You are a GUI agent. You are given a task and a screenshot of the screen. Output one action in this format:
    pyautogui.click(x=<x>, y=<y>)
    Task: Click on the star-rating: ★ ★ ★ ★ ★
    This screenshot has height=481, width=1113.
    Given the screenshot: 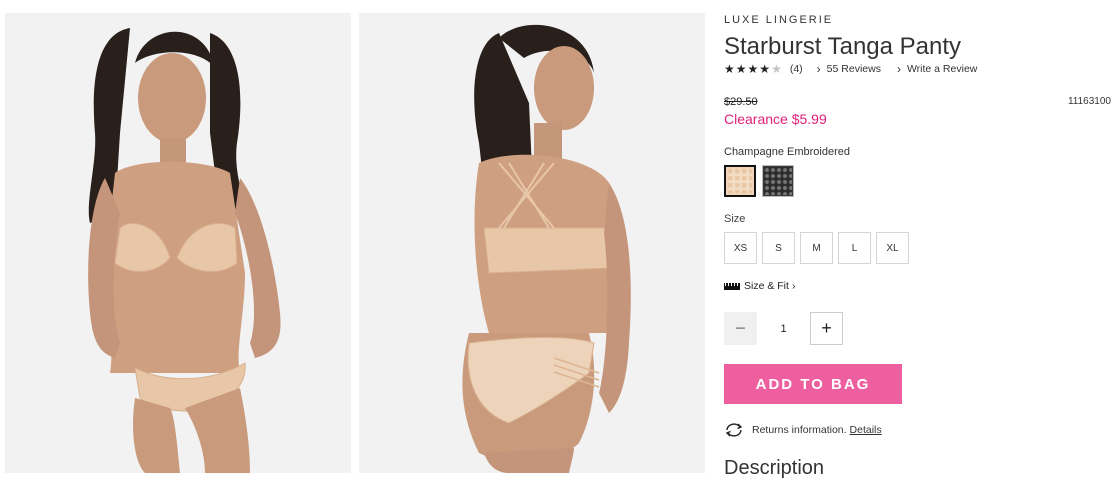 What is the action you would take?
    pyautogui.click(x=753, y=69)
    